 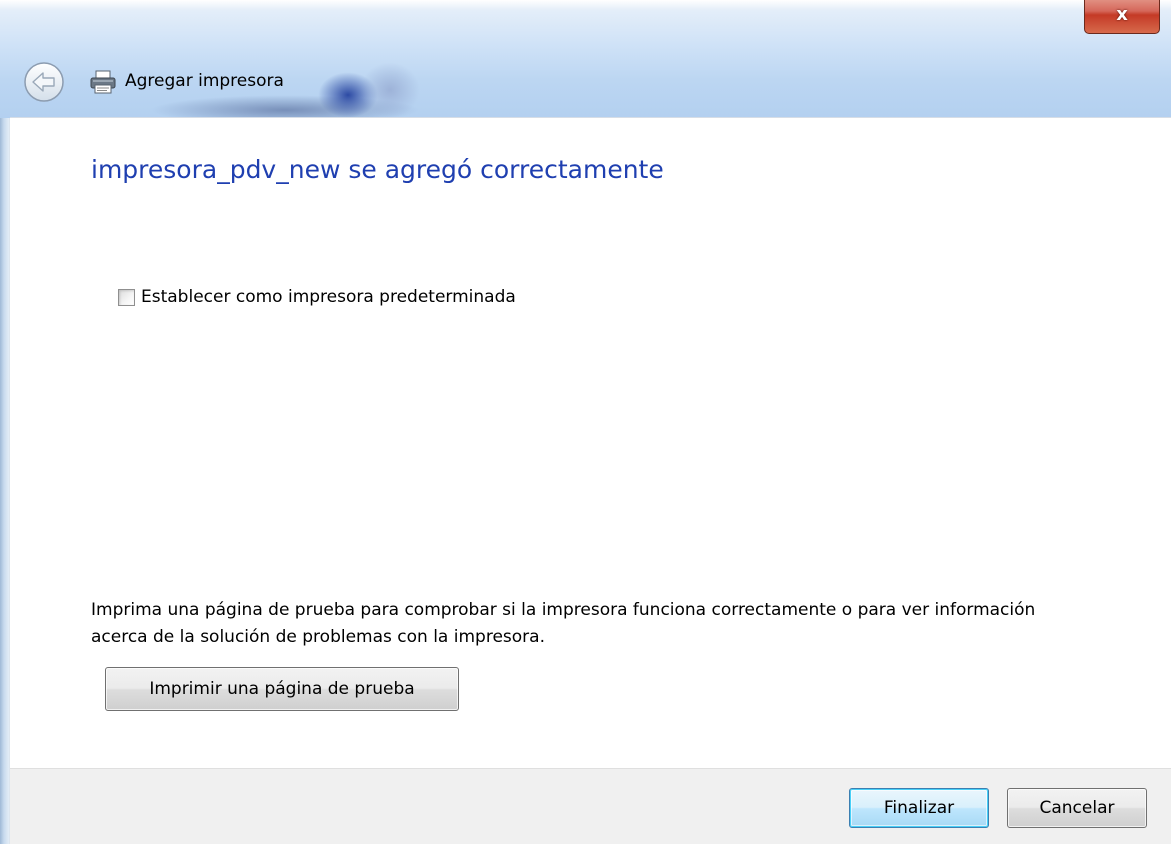 I want to click on back-button, so click(x=44, y=82).